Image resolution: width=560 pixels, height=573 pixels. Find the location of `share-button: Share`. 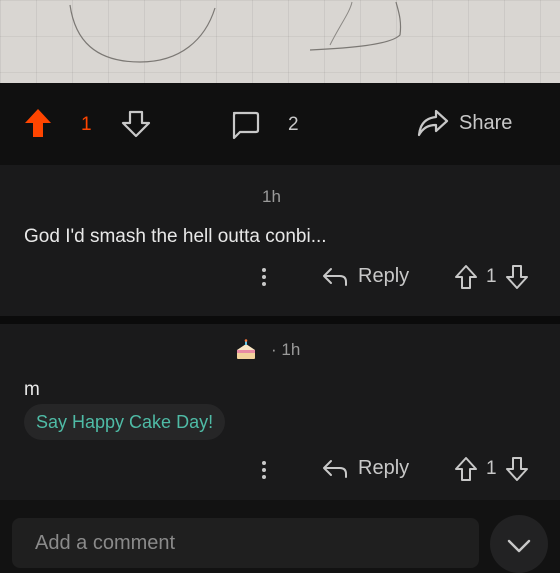

share-button: Share is located at coordinates (464, 123).